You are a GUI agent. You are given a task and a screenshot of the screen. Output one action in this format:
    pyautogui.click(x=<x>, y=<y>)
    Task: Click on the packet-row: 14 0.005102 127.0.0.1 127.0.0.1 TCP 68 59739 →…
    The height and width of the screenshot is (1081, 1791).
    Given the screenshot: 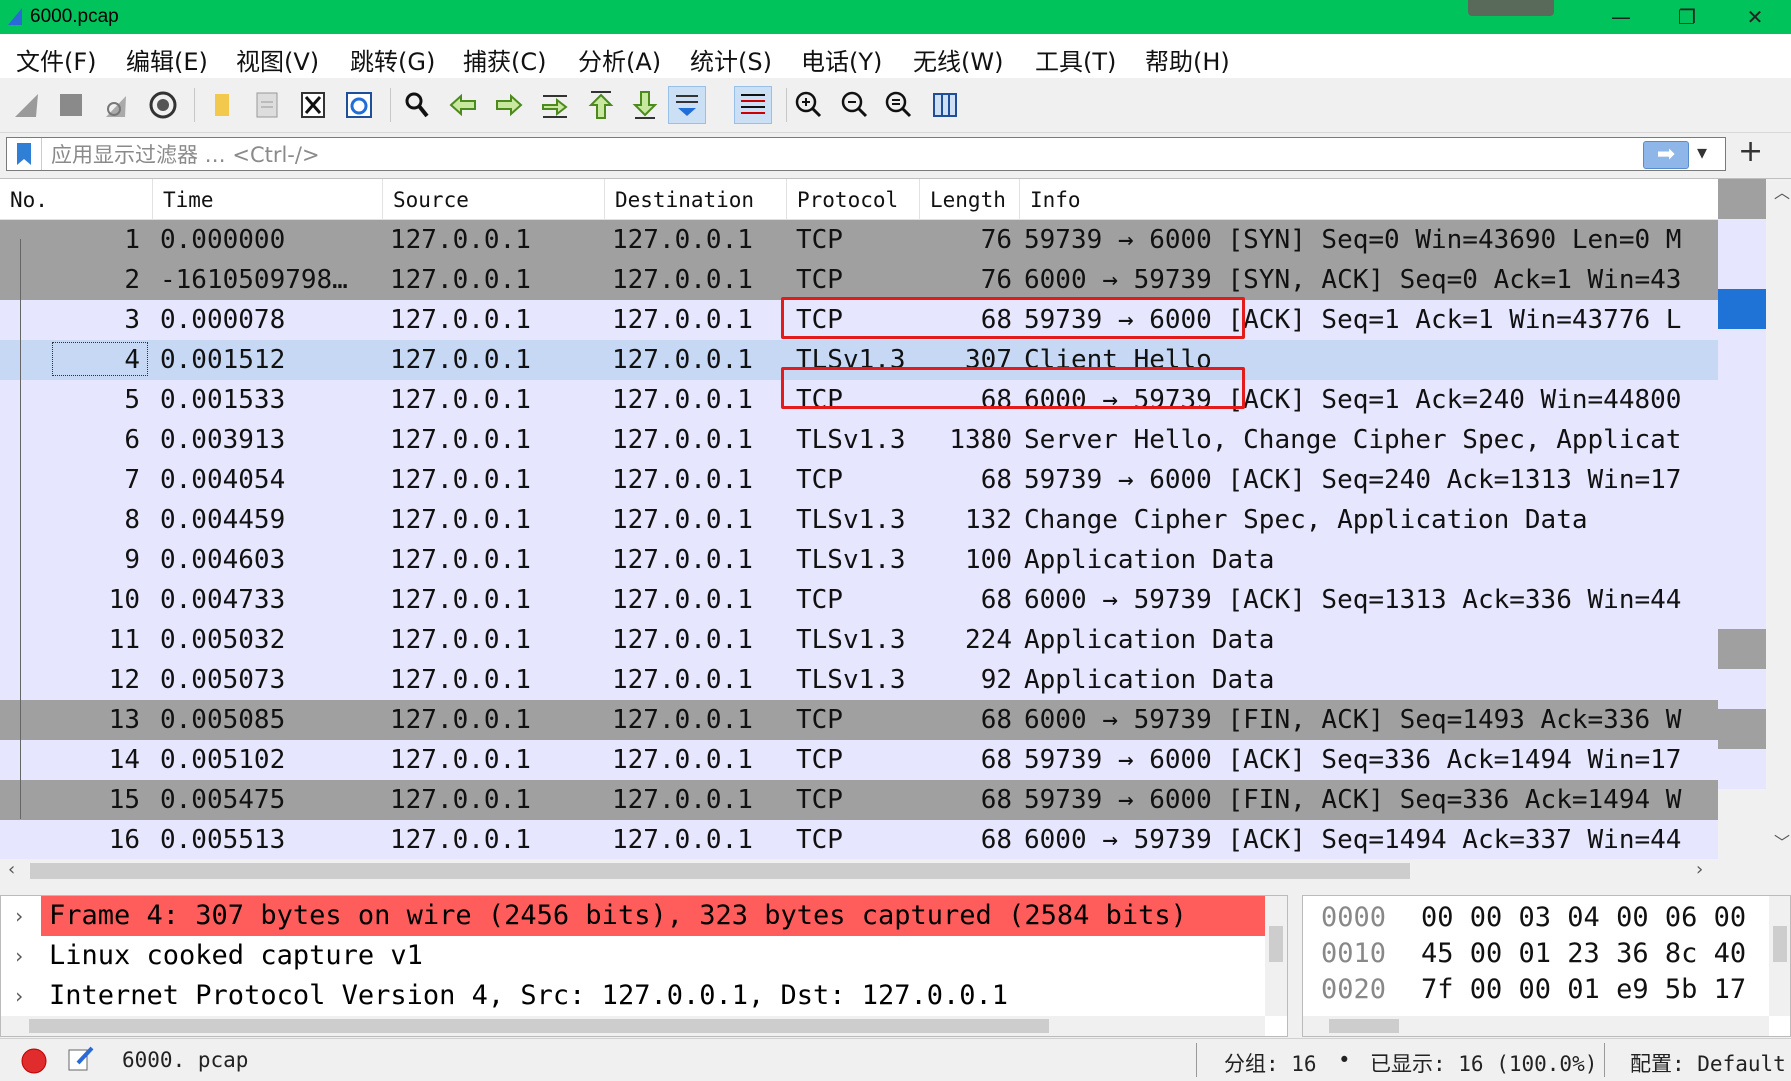 What is the action you would take?
    pyautogui.click(x=859, y=760)
    